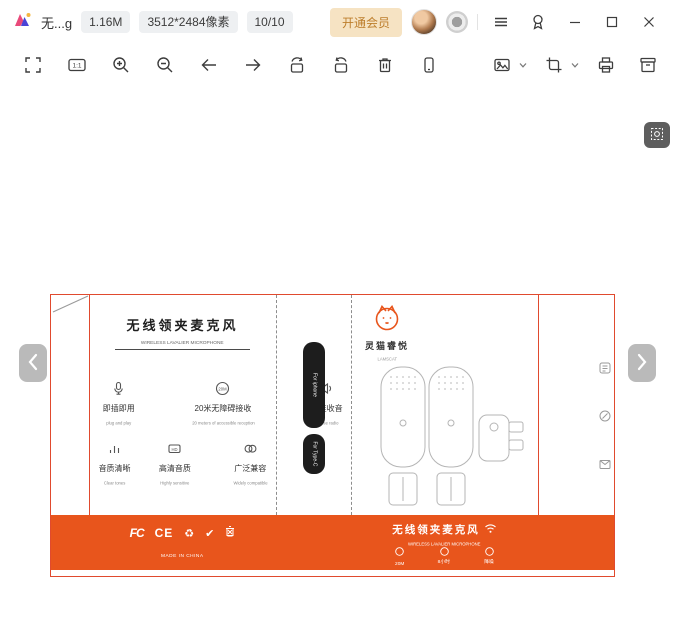 This screenshot has width=675, height=629. I want to click on toolbar-right-group, so click(575, 65).